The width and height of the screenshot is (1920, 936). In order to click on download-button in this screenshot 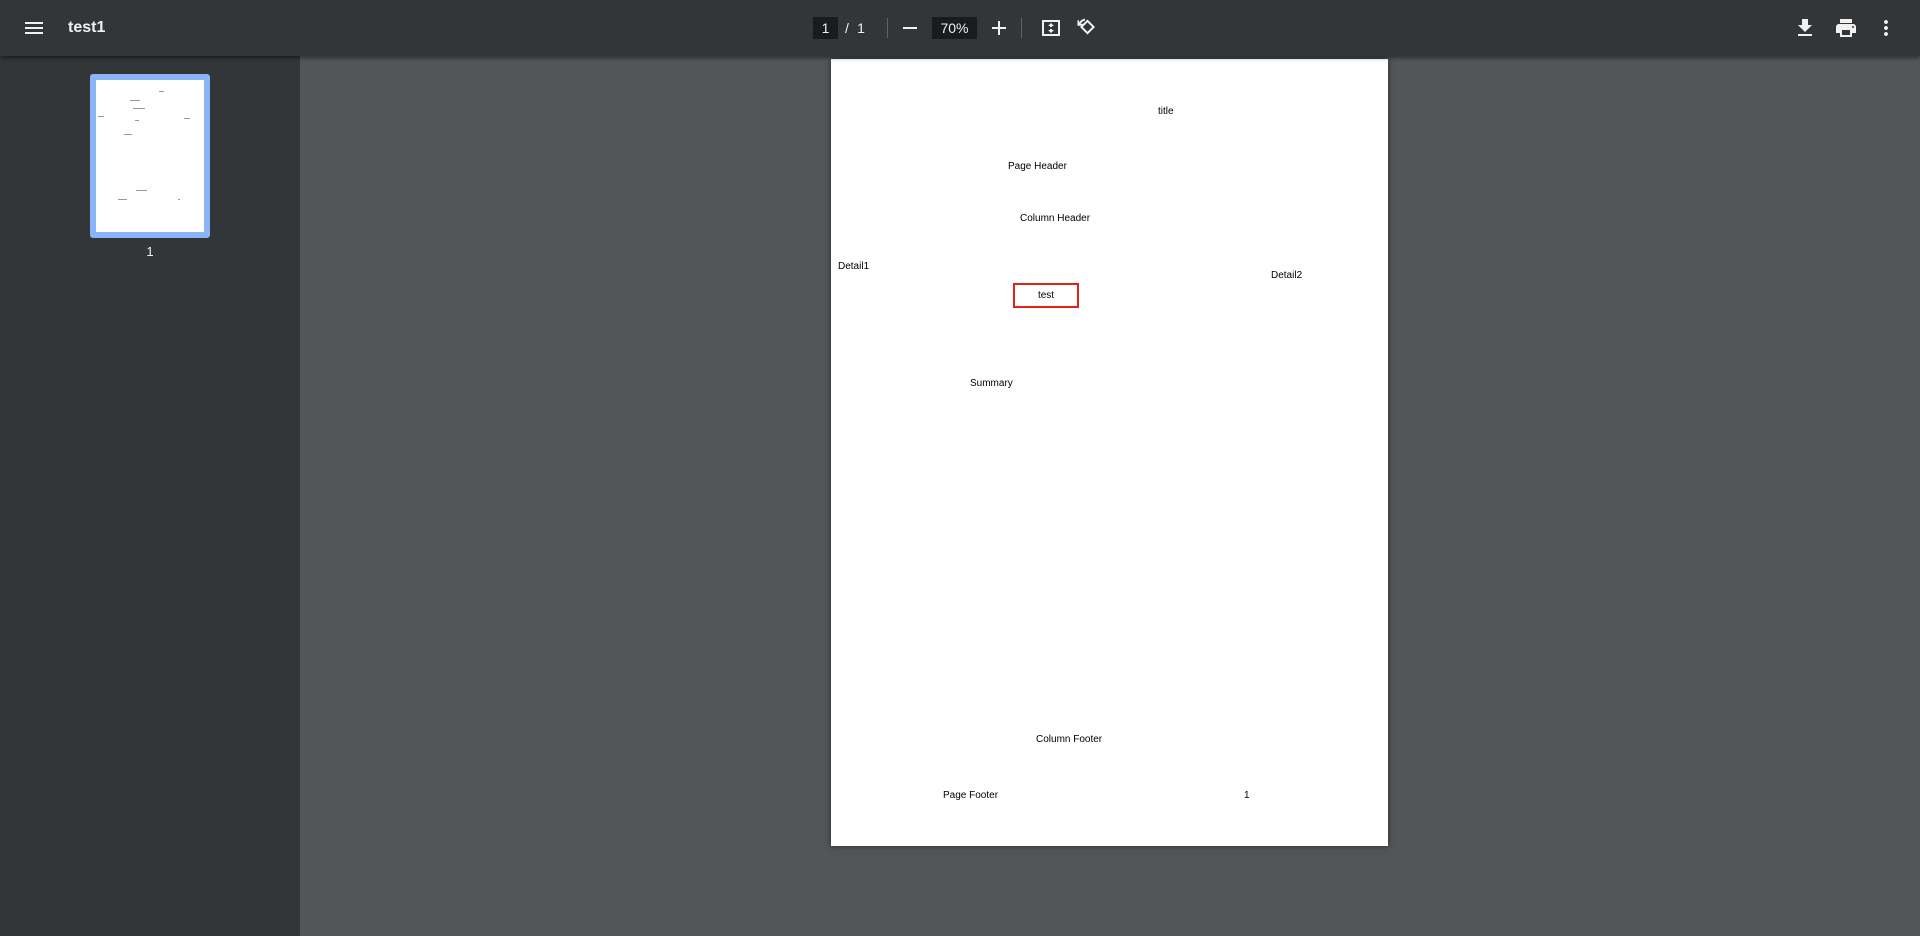, I will do `click(1805, 28)`.